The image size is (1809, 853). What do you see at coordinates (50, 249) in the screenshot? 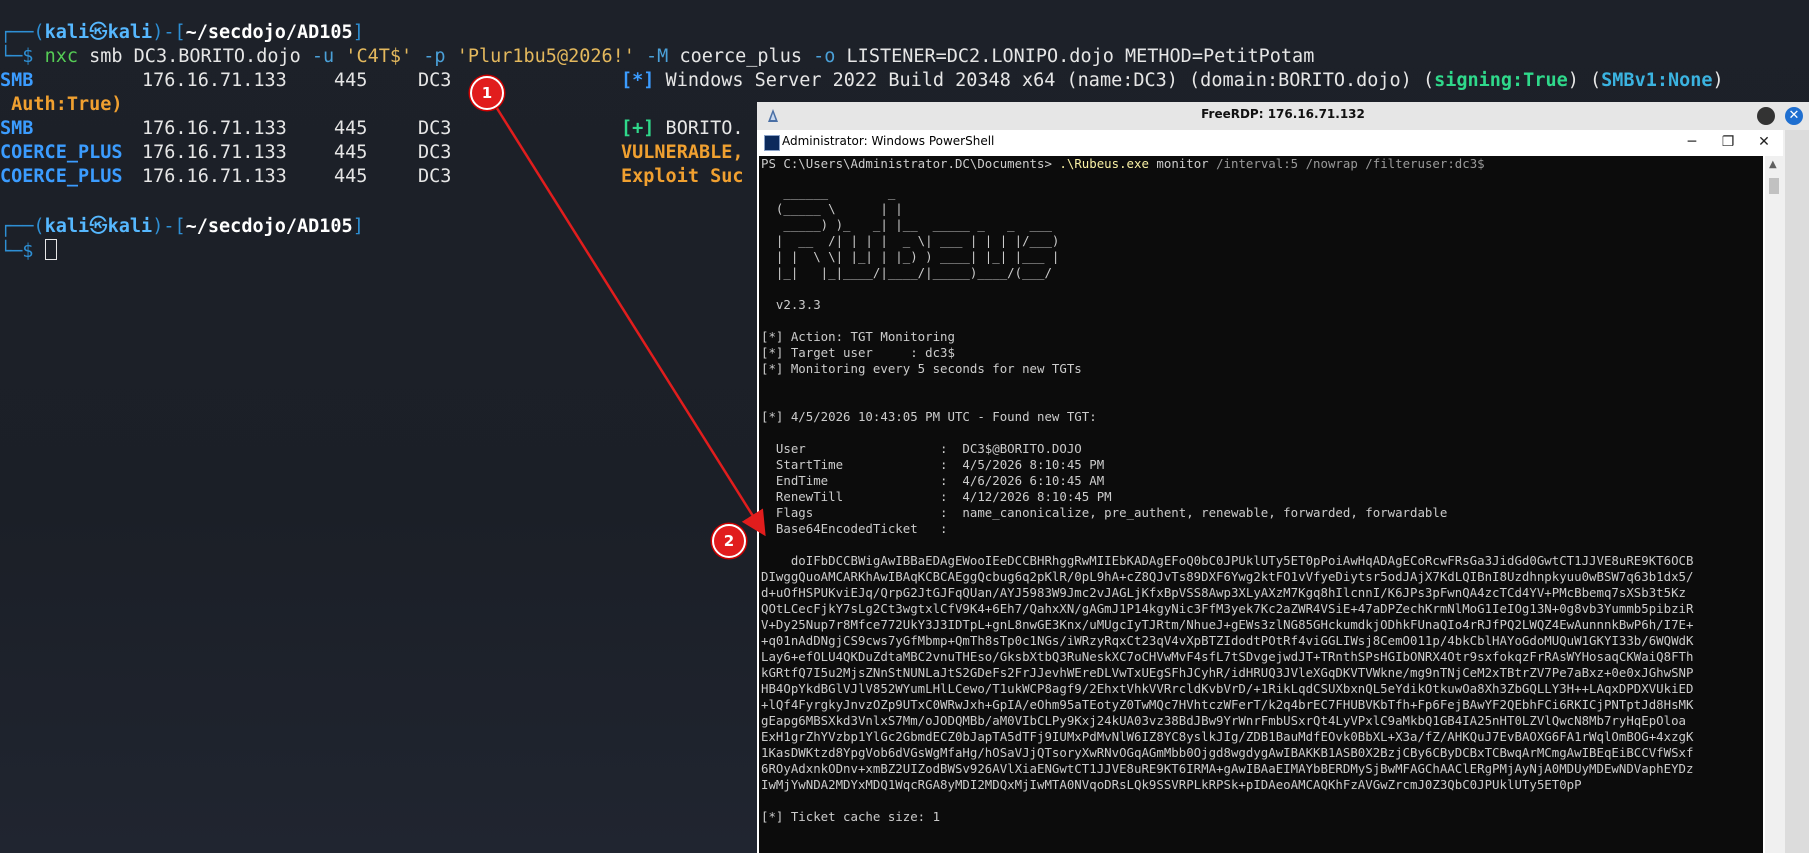
I see `text-cursor` at bounding box center [50, 249].